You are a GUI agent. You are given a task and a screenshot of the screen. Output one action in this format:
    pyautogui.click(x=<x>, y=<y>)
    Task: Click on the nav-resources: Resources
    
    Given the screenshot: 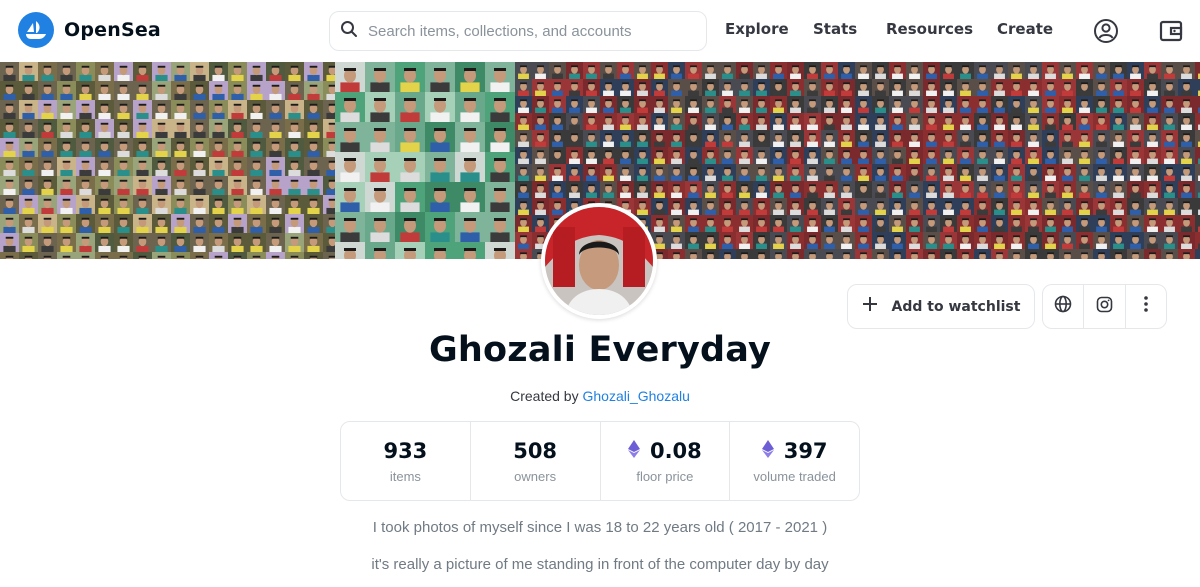 What is the action you would take?
    pyautogui.click(x=929, y=29)
    